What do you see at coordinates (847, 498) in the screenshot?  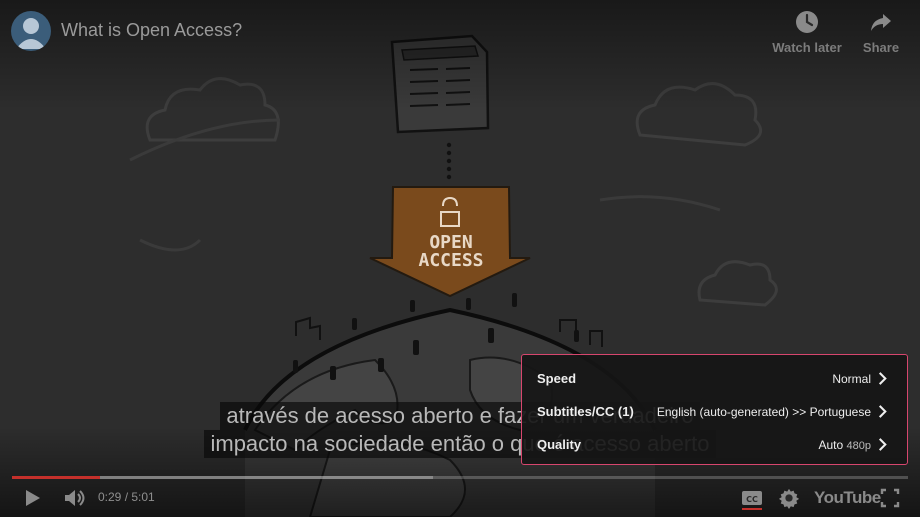 I see `youtube-logo: YouTube` at bounding box center [847, 498].